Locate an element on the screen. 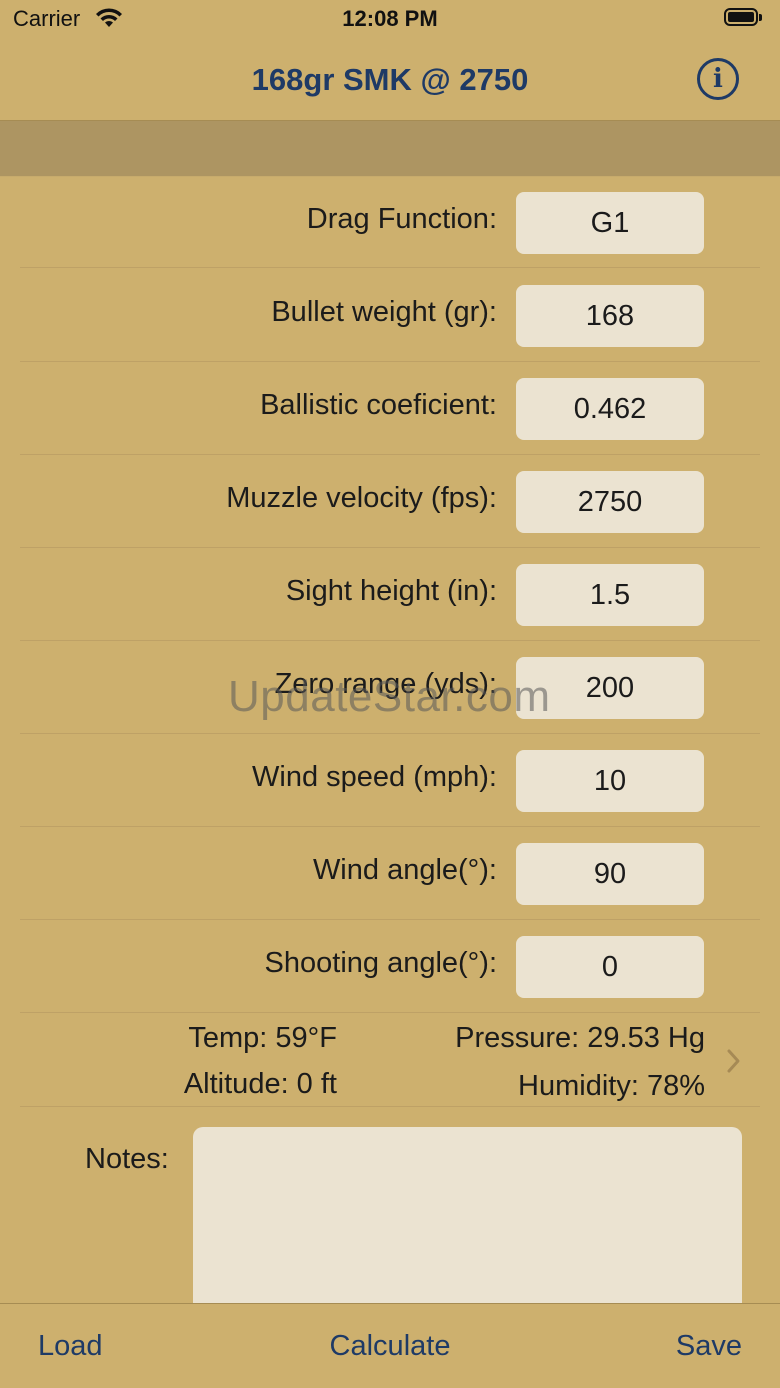 The height and width of the screenshot is (1388, 780). row-zero-range: Zero range (yds): 200 is located at coordinates (390, 688).